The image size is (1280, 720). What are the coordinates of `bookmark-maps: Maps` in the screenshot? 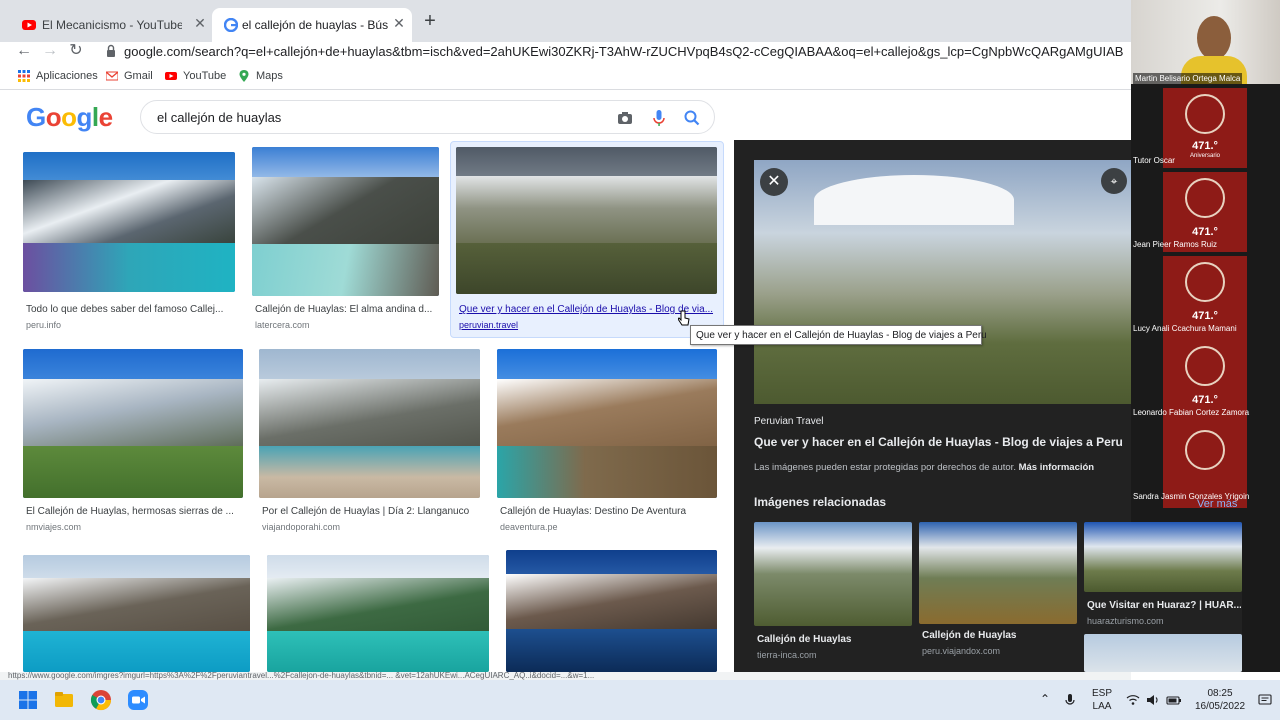 It's located at (260, 76).